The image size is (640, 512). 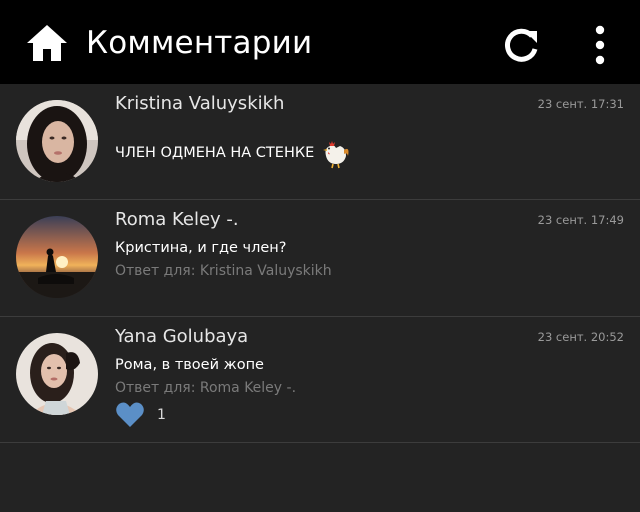 I want to click on like-button: 1, so click(x=140, y=415).